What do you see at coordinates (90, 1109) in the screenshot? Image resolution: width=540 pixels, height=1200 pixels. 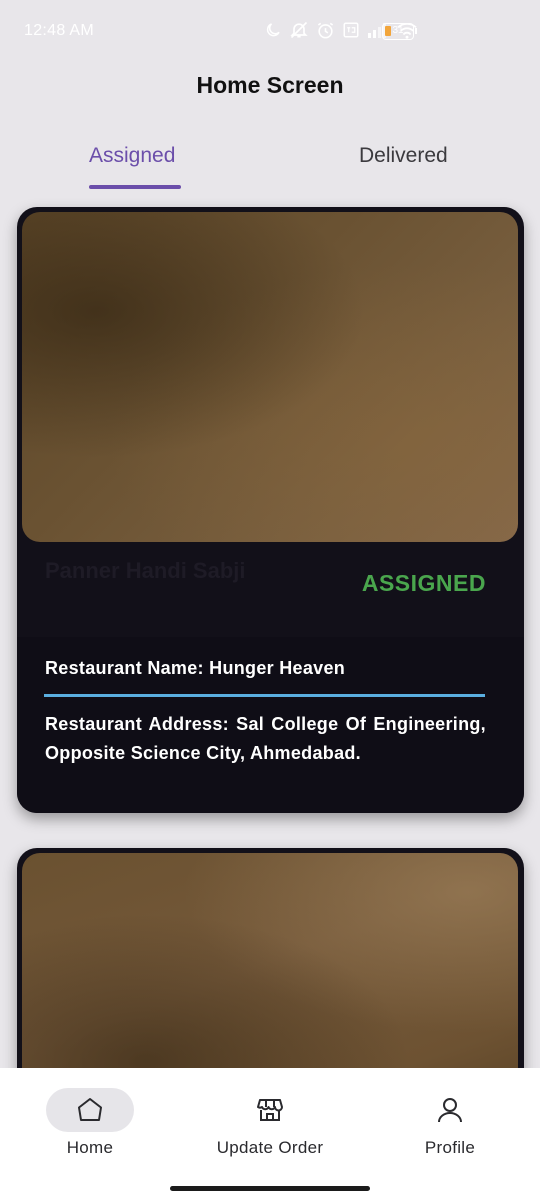 I see `home-icon` at bounding box center [90, 1109].